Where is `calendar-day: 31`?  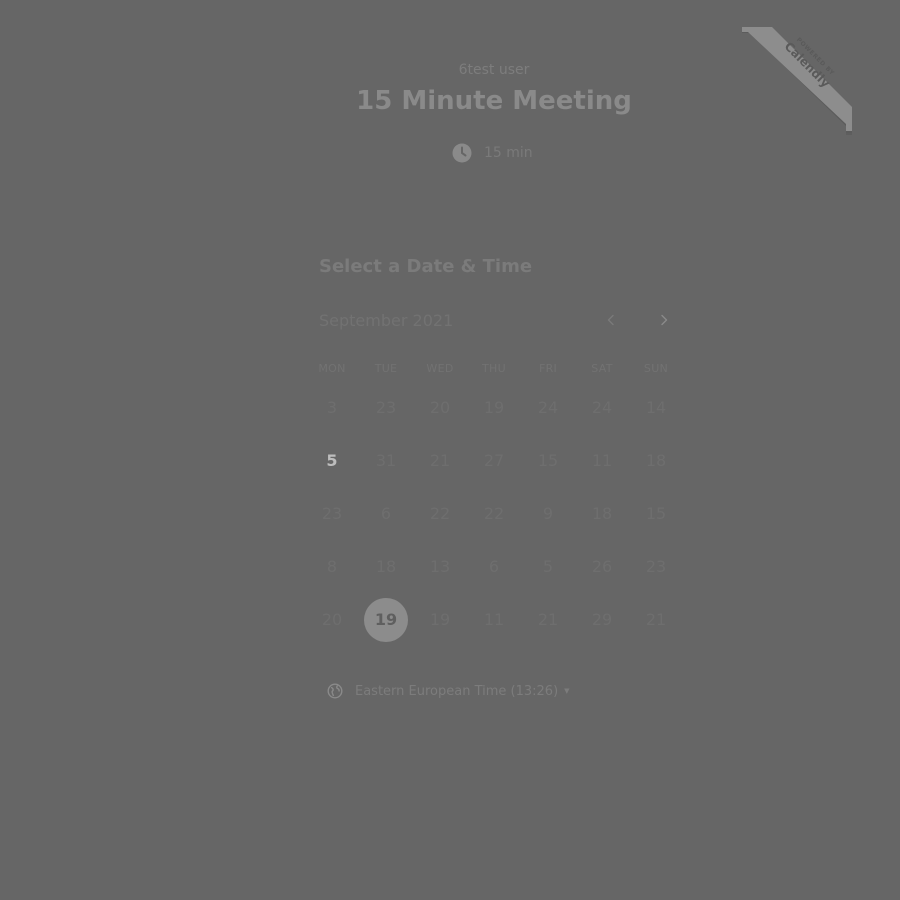 calendar-day: 31 is located at coordinates (386, 460).